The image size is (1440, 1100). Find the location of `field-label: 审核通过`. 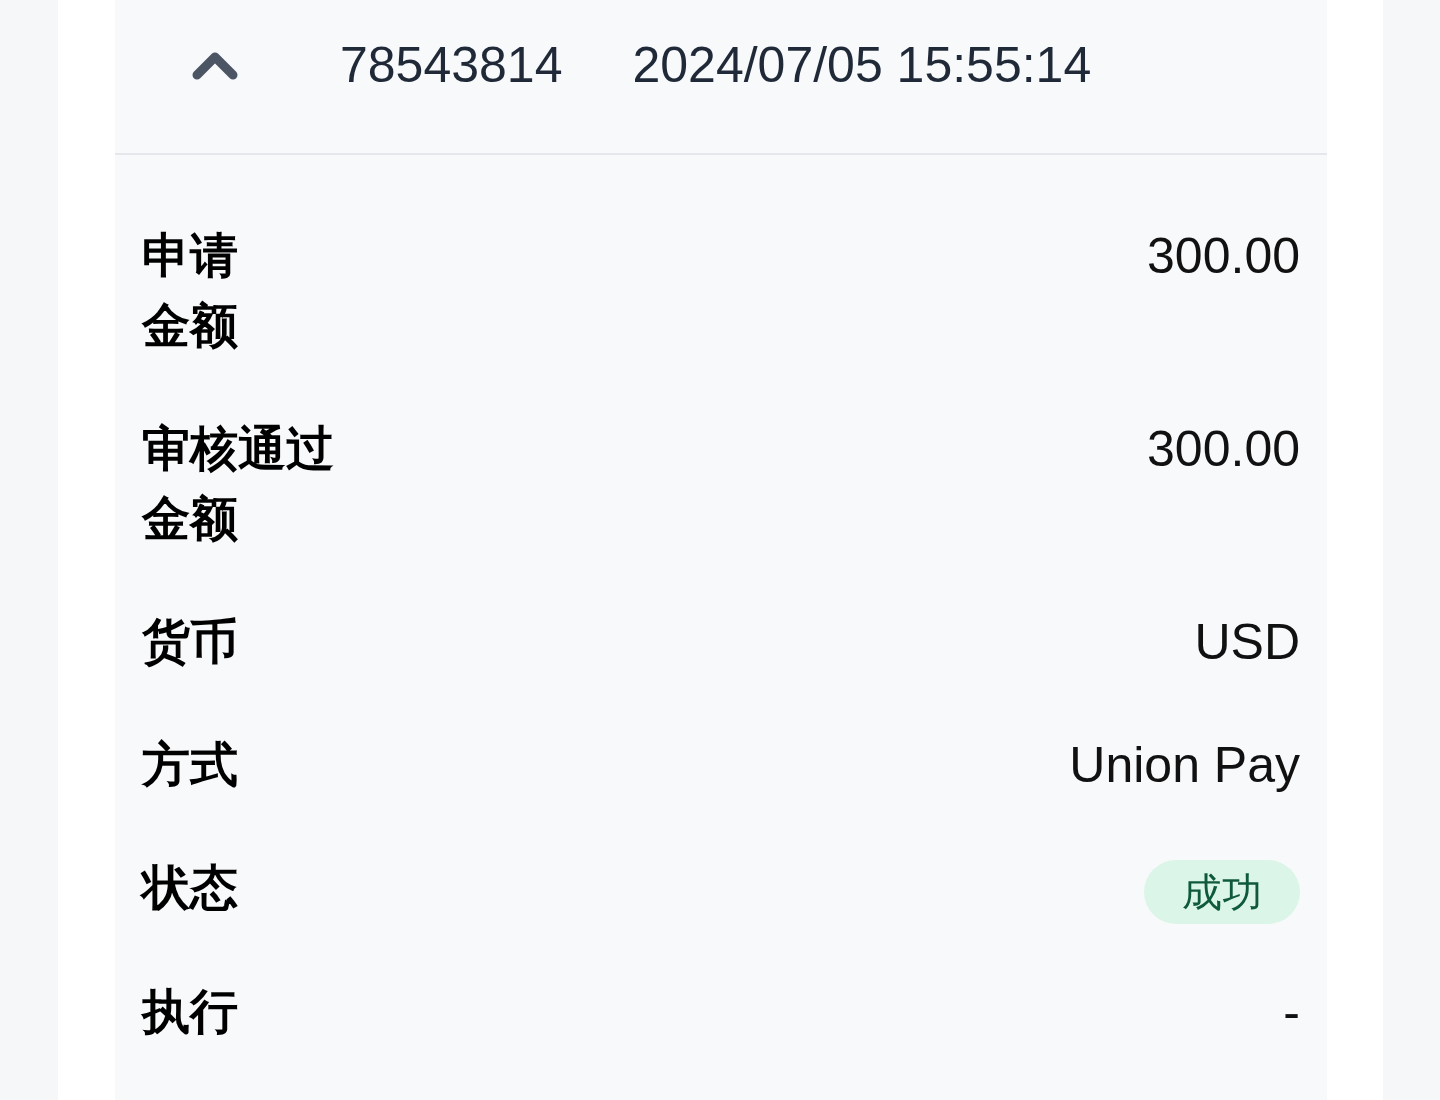

field-label: 审核通过 is located at coordinates (238, 449).